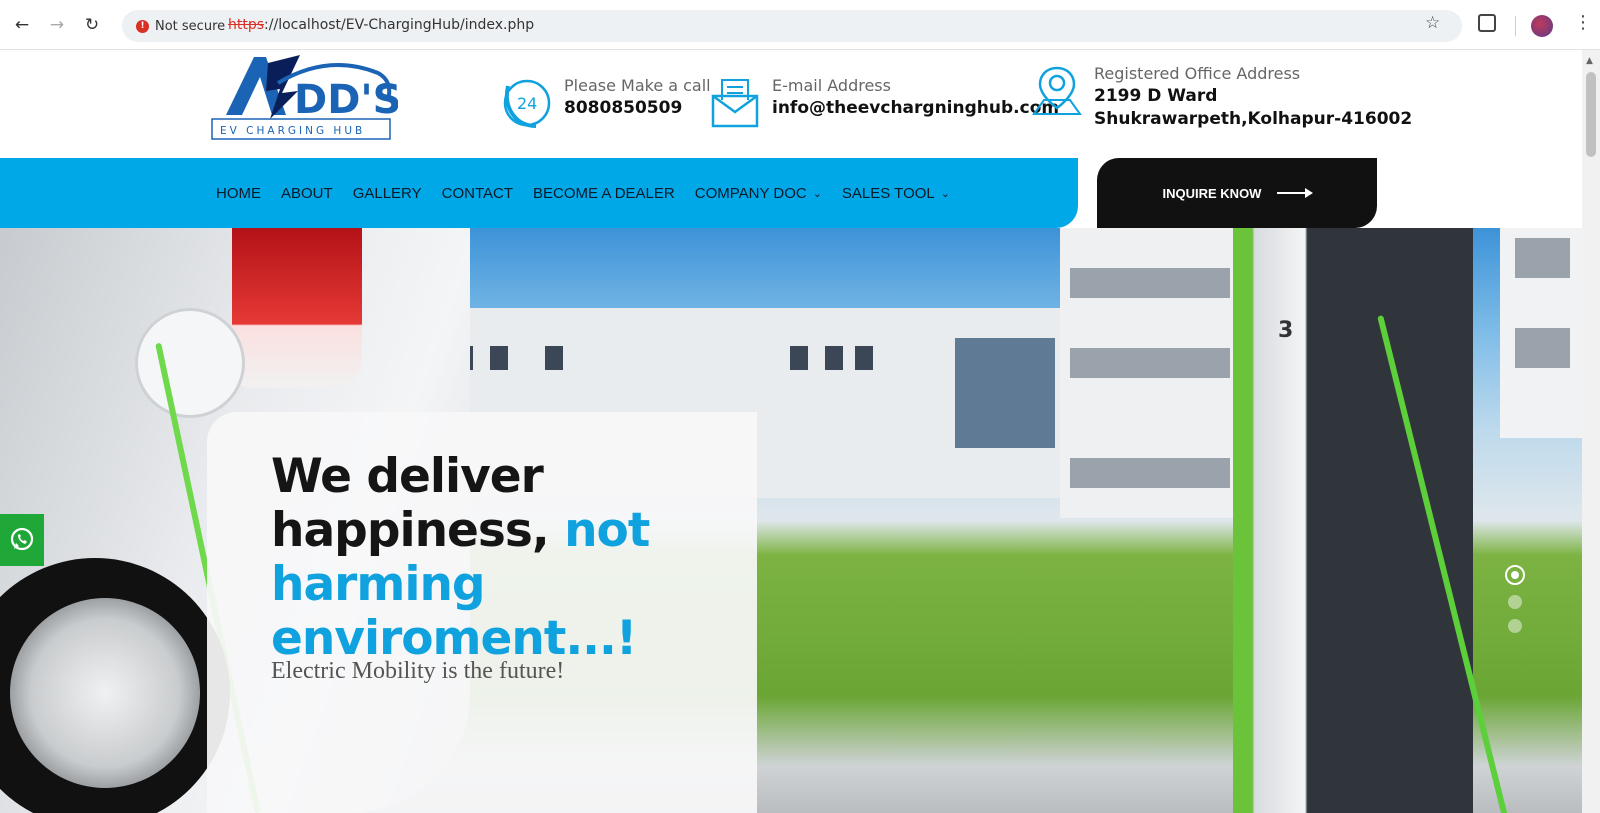  I want to click on svg-text: EV CHARGING HUB, so click(292, 131).